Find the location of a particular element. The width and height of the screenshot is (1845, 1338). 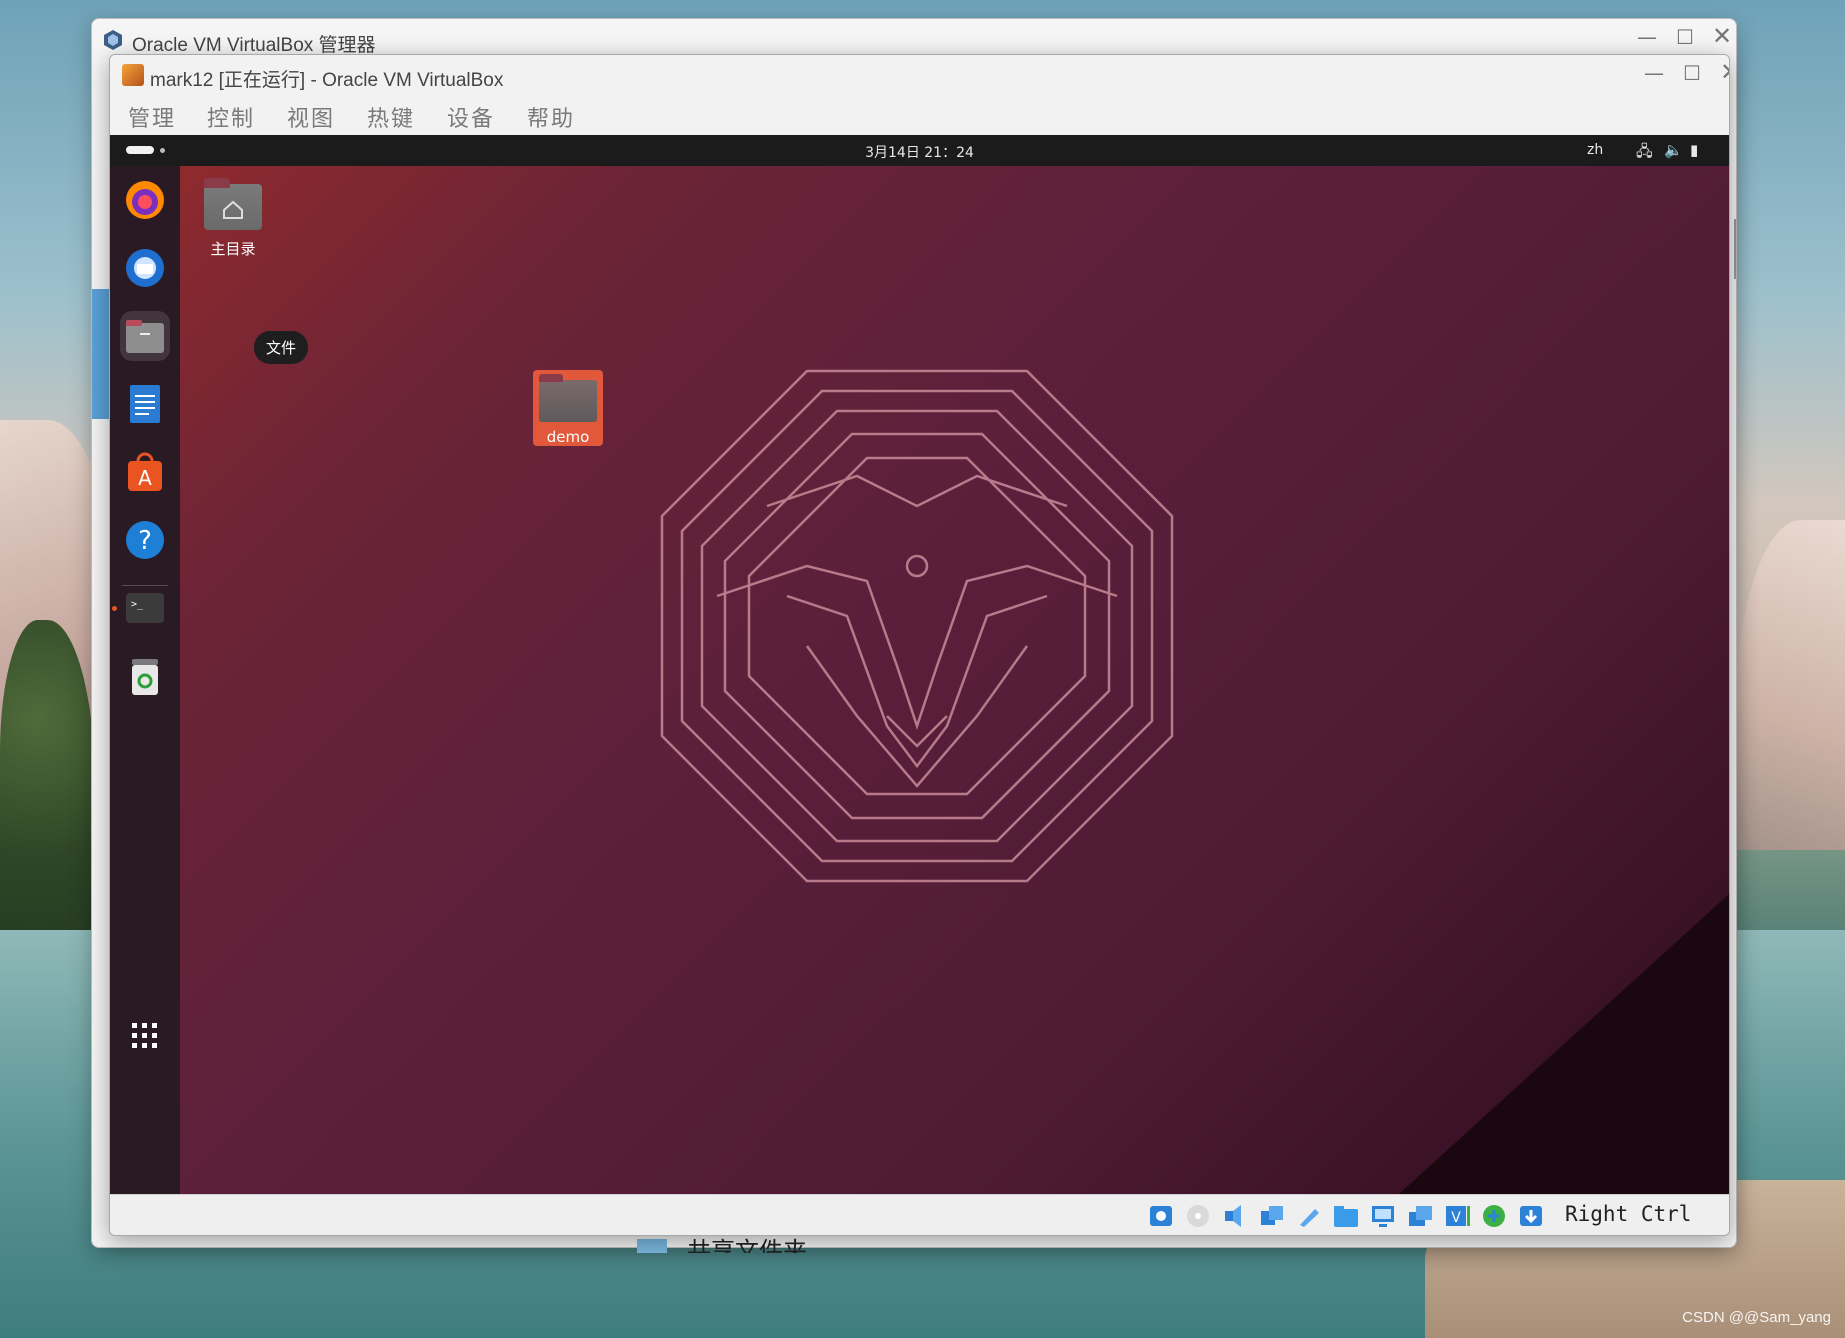

dock-software: A is located at coordinates (145, 472).